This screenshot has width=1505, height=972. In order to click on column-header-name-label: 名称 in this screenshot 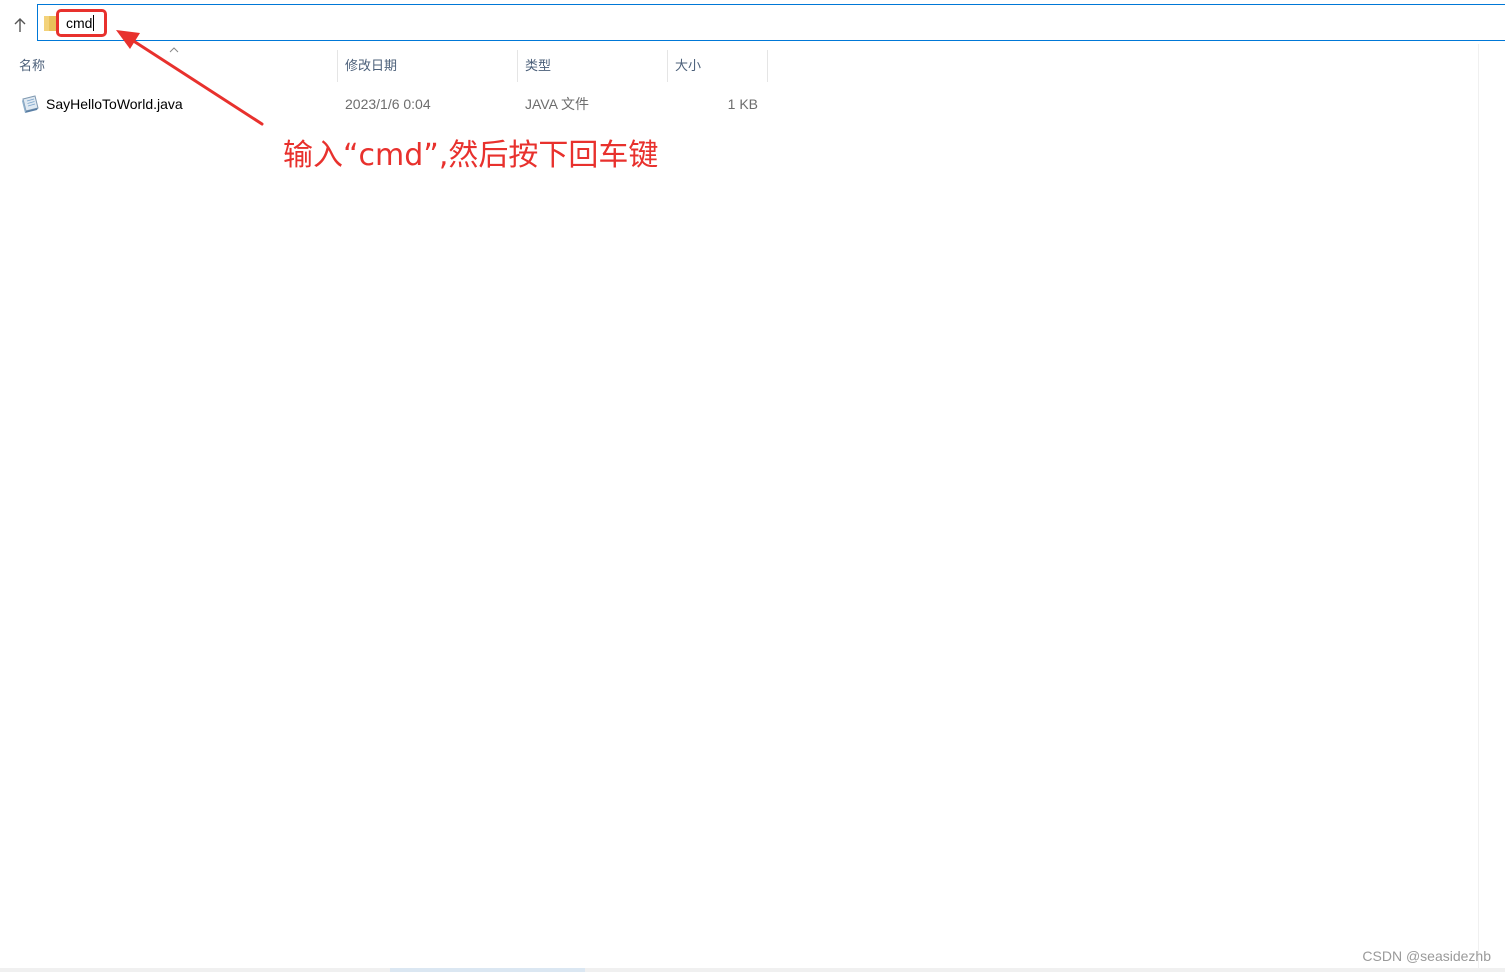, I will do `click(32, 65)`.